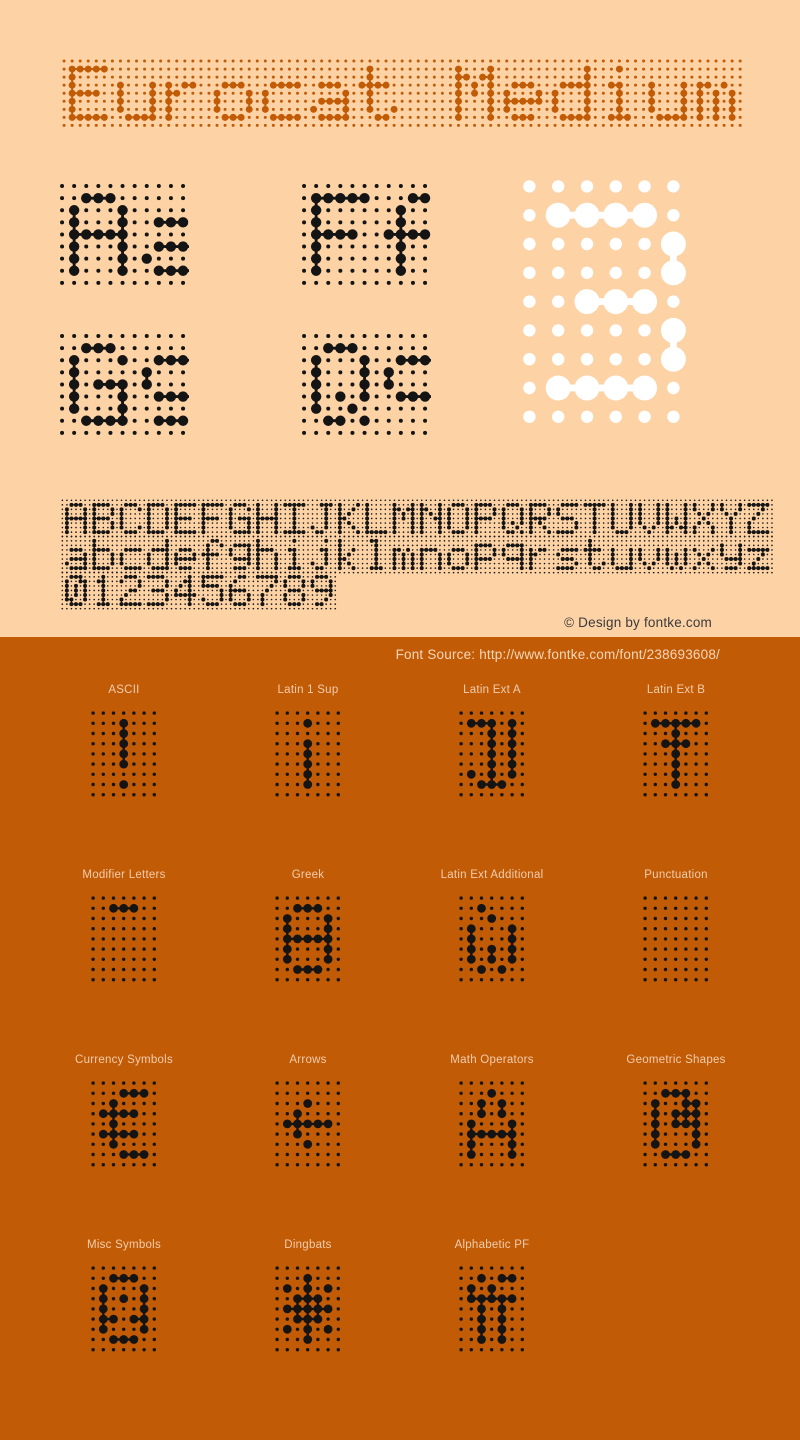  What do you see at coordinates (124, 875) in the screenshot?
I see `category-label-modifier-letters: Modifier Letters` at bounding box center [124, 875].